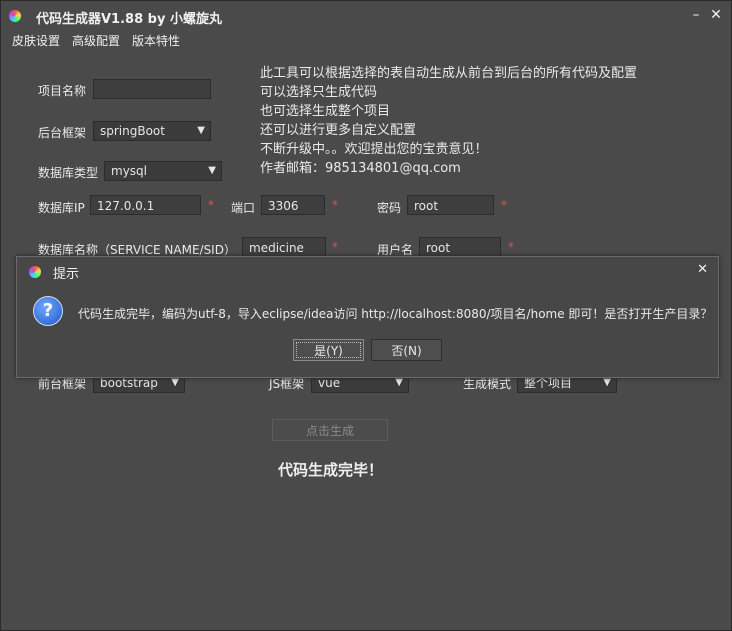  What do you see at coordinates (329, 383) in the screenshot?
I see `js-framework-value: vue` at bounding box center [329, 383].